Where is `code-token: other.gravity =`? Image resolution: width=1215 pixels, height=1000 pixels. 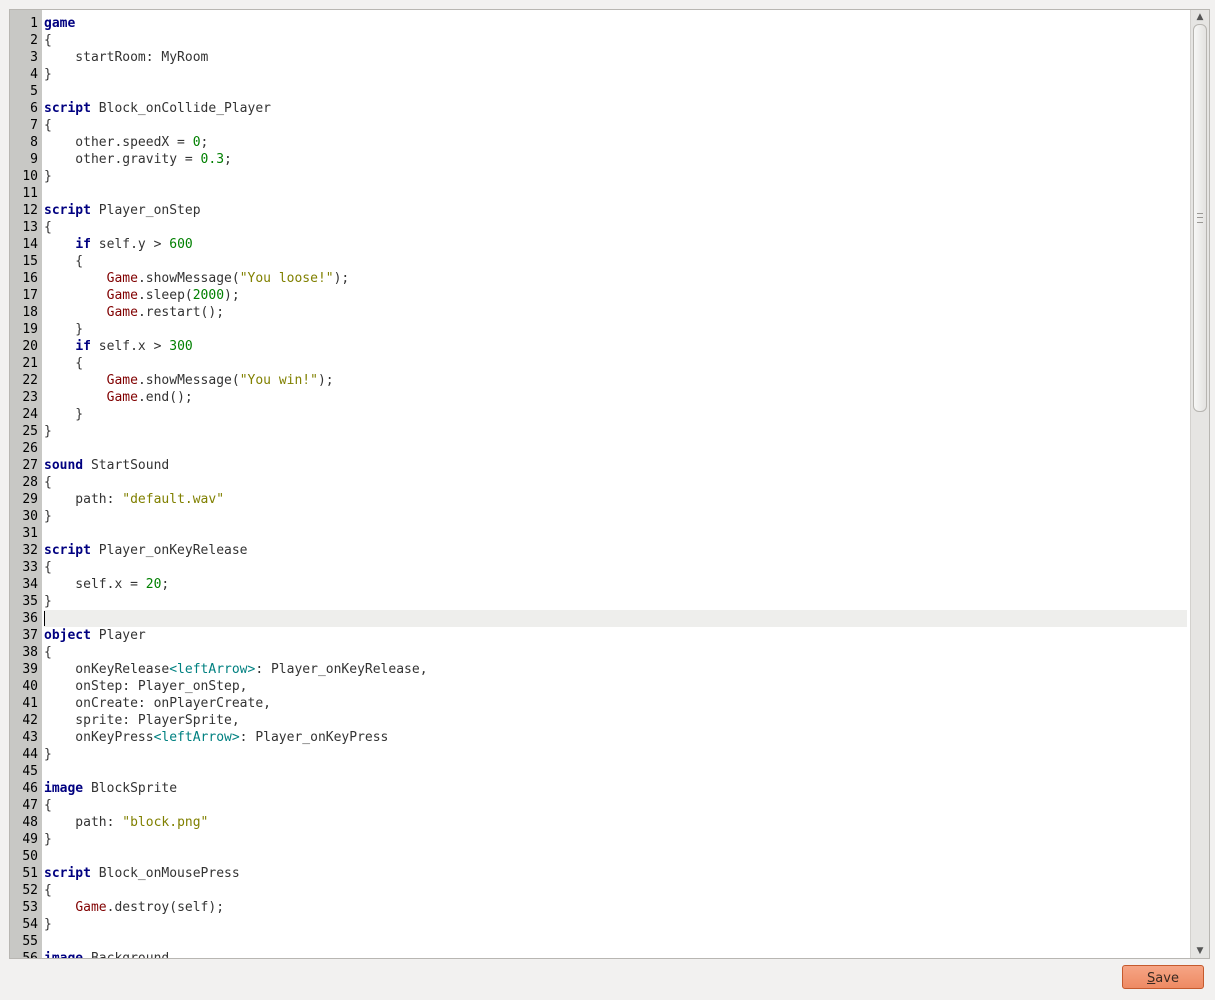 code-token: other.gravity = is located at coordinates (122, 159).